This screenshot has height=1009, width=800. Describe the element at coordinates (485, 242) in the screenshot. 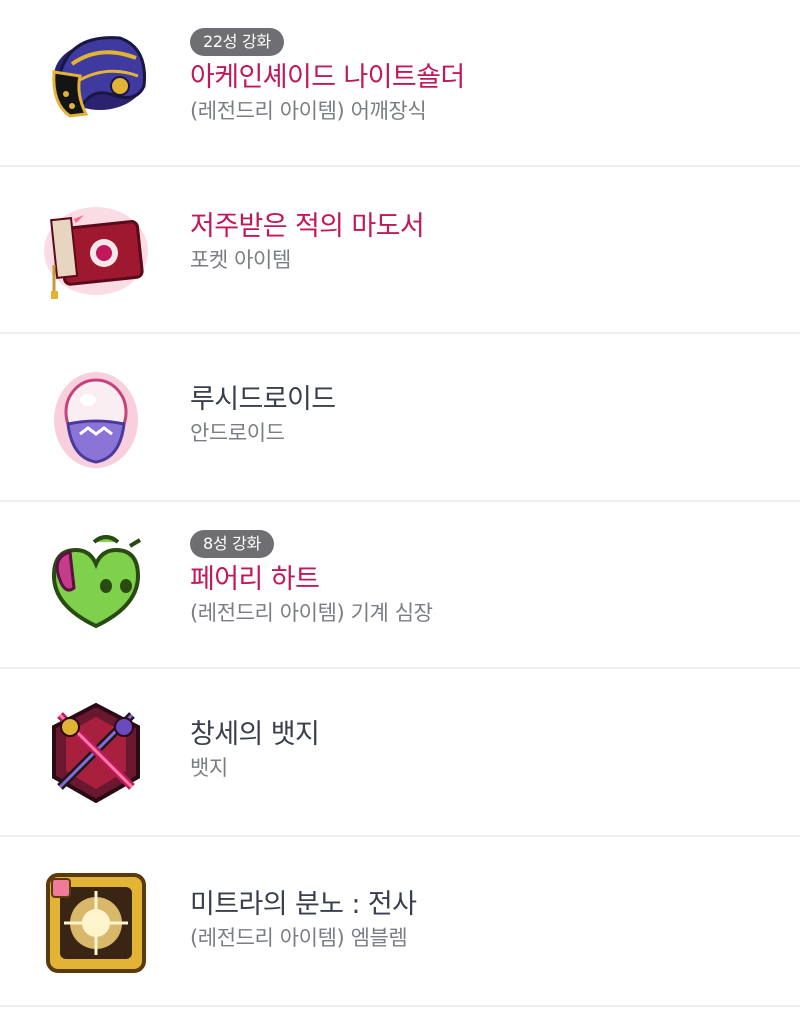

I see `item-text: 저주받은 적의 마도서 포켓 아이템` at that location.